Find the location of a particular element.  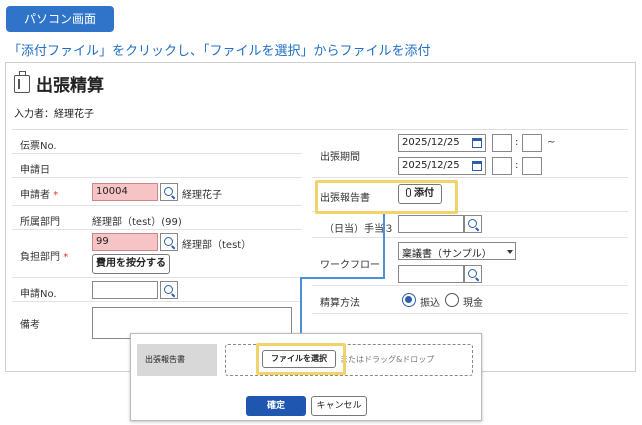

dept-label: 所属部門 is located at coordinates (40, 222).